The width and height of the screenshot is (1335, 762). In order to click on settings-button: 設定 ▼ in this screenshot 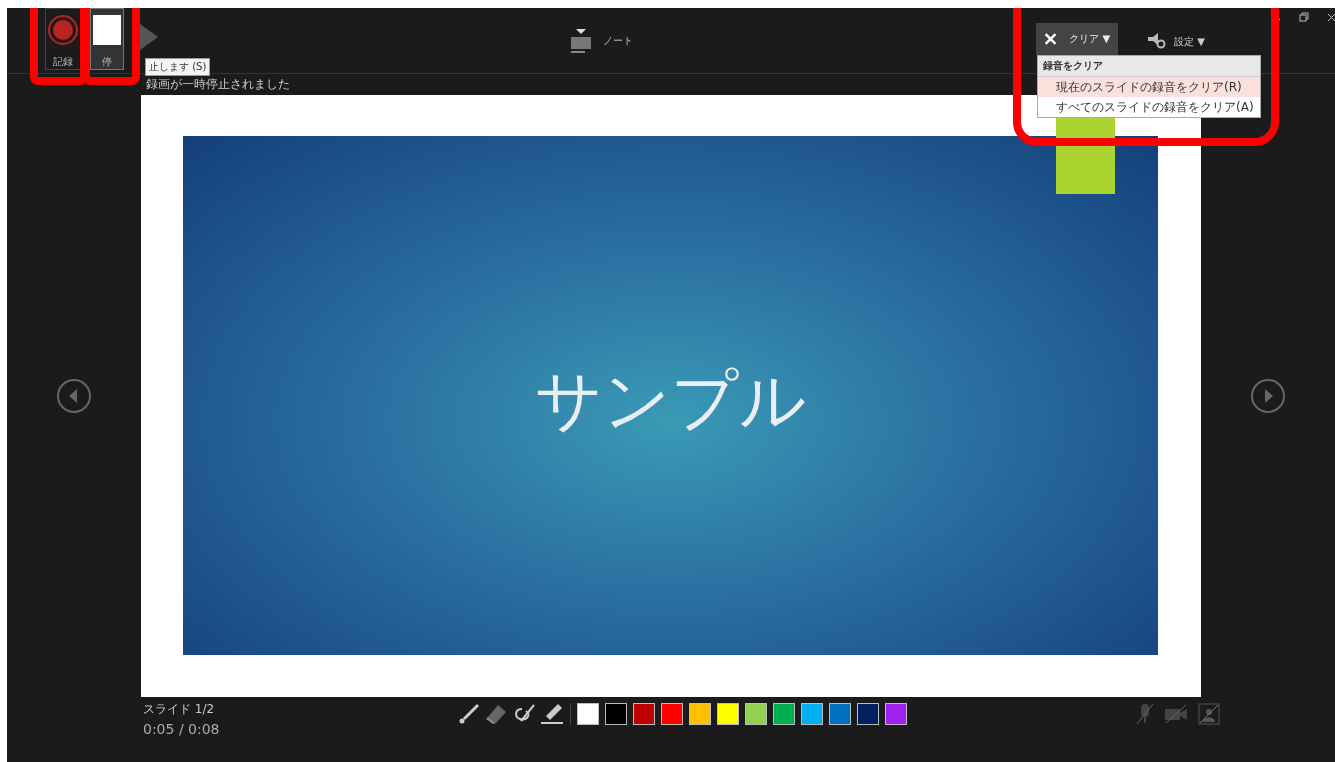, I will do `click(1189, 42)`.